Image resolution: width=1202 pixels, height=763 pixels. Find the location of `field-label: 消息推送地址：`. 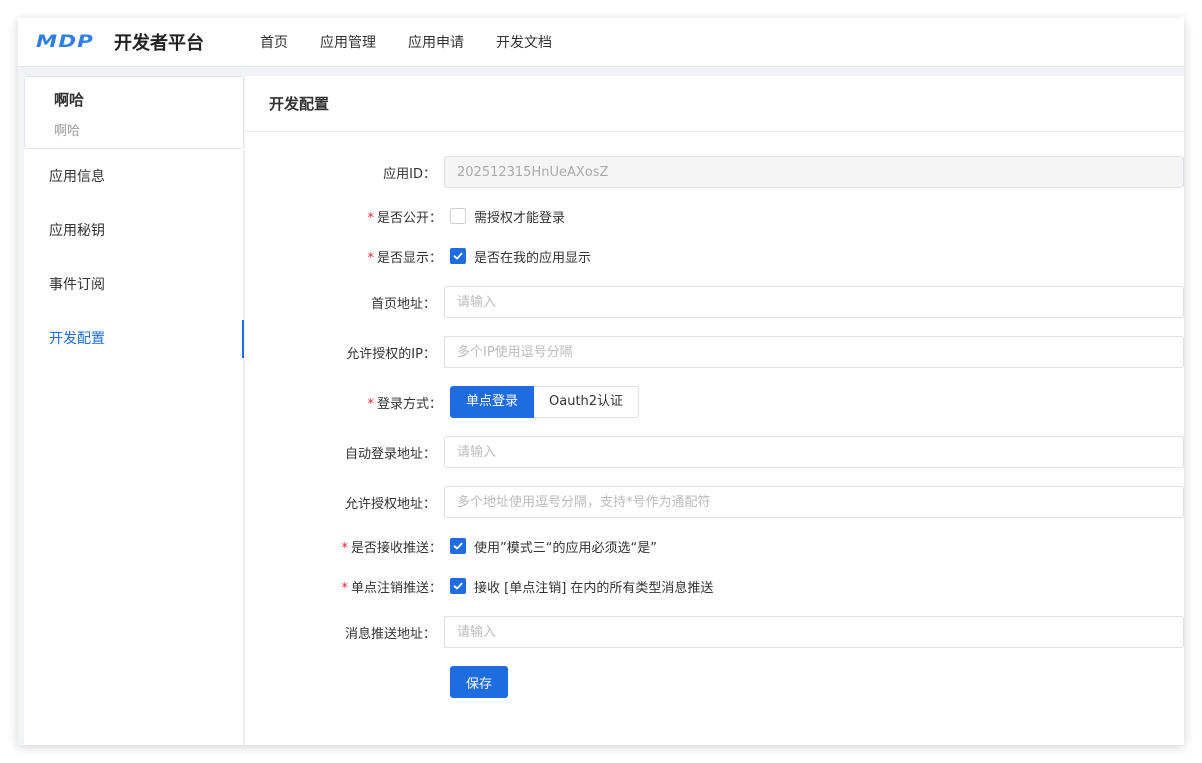

field-label: 消息推送地址： is located at coordinates (390, 634).